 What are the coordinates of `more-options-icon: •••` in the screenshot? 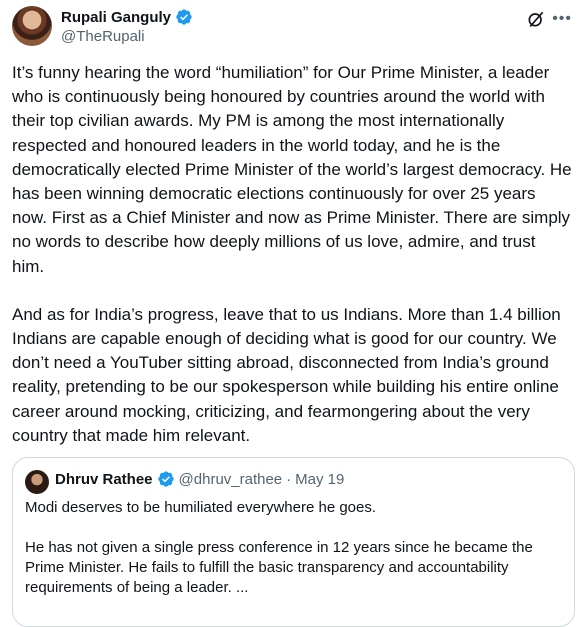 It's located at (562, 19).